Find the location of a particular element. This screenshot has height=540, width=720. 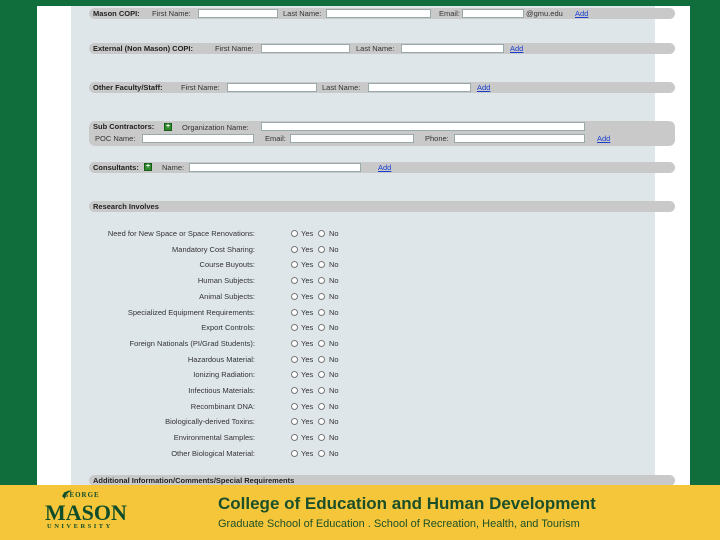

external-copi-first-label: First Name: is located at coordinates (234, 48).